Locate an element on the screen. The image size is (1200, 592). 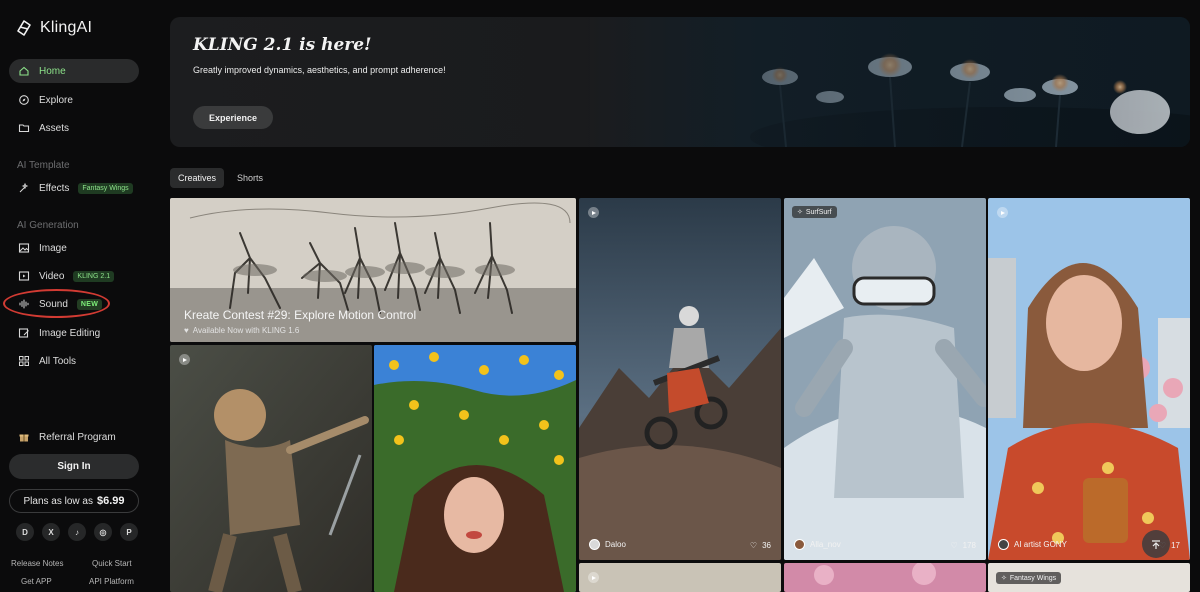
logo: KlingAI is located at coordinates (53, 28).